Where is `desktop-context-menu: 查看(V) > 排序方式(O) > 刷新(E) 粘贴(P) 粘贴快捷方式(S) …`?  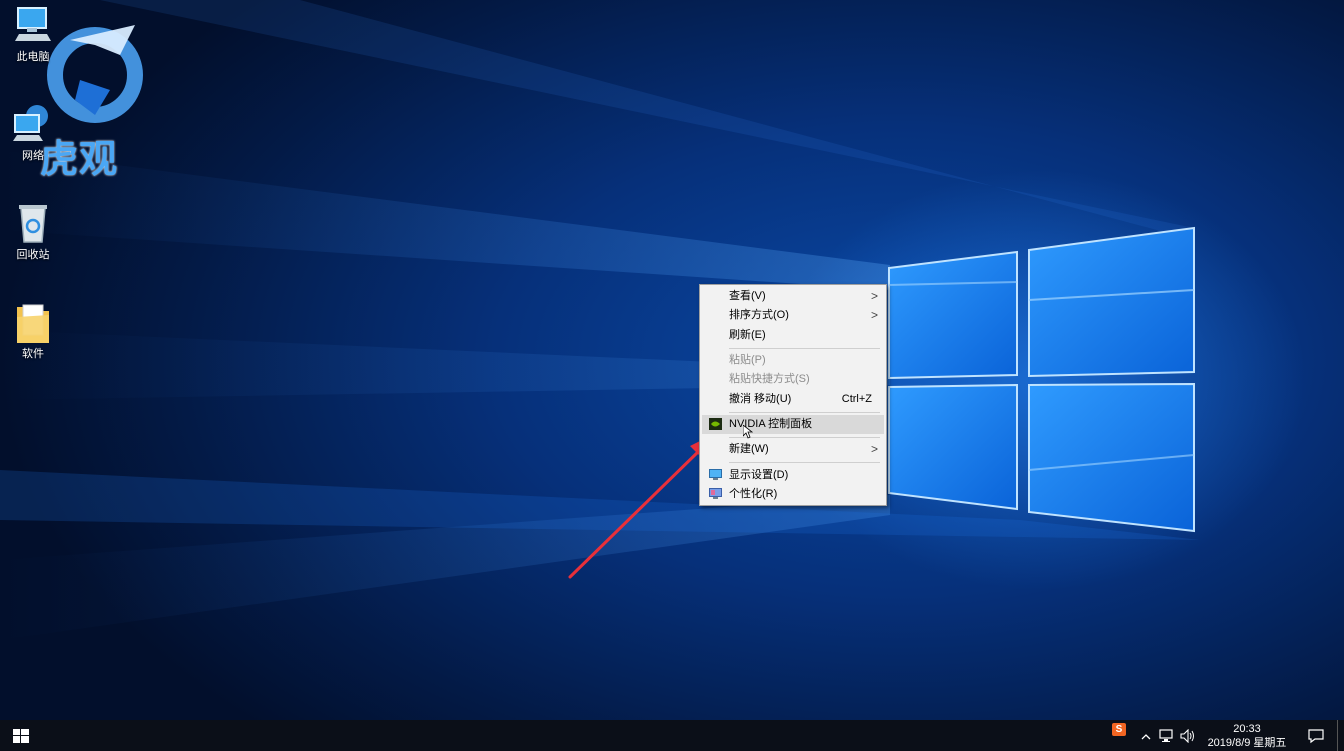
desktop-context-menu: 查看(V) > 排序方式(O) > 刷新(E) 粘贴(P) 粘贴快捷方式(S) … is located at coordinates (793, 395).